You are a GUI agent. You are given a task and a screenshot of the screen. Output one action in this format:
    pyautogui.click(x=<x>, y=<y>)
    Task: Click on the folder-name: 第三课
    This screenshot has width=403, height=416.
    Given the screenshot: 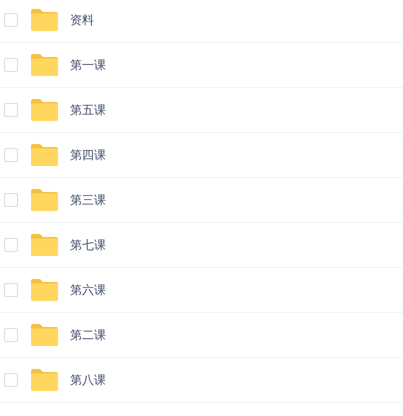 What is the action you would take?
    pyautogui.click(x=88, y=200)
    